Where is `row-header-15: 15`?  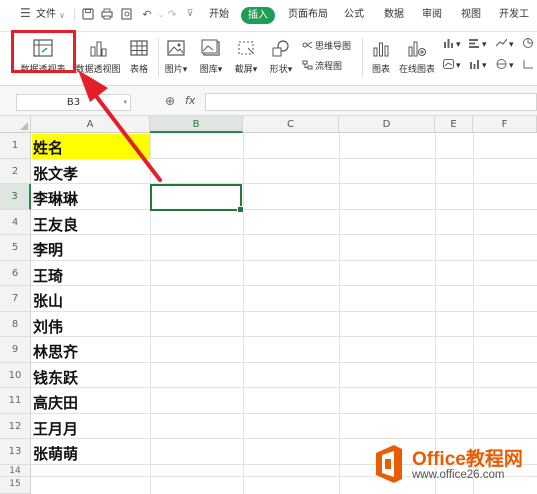 row-header-15: 15 is located at coordinates (15, 485).